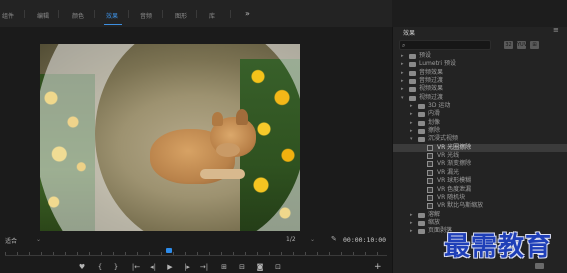  Describe the element at coordinates (78, 15) in the screenshot. I see `workspace-tab-color: 颜色` at that location.